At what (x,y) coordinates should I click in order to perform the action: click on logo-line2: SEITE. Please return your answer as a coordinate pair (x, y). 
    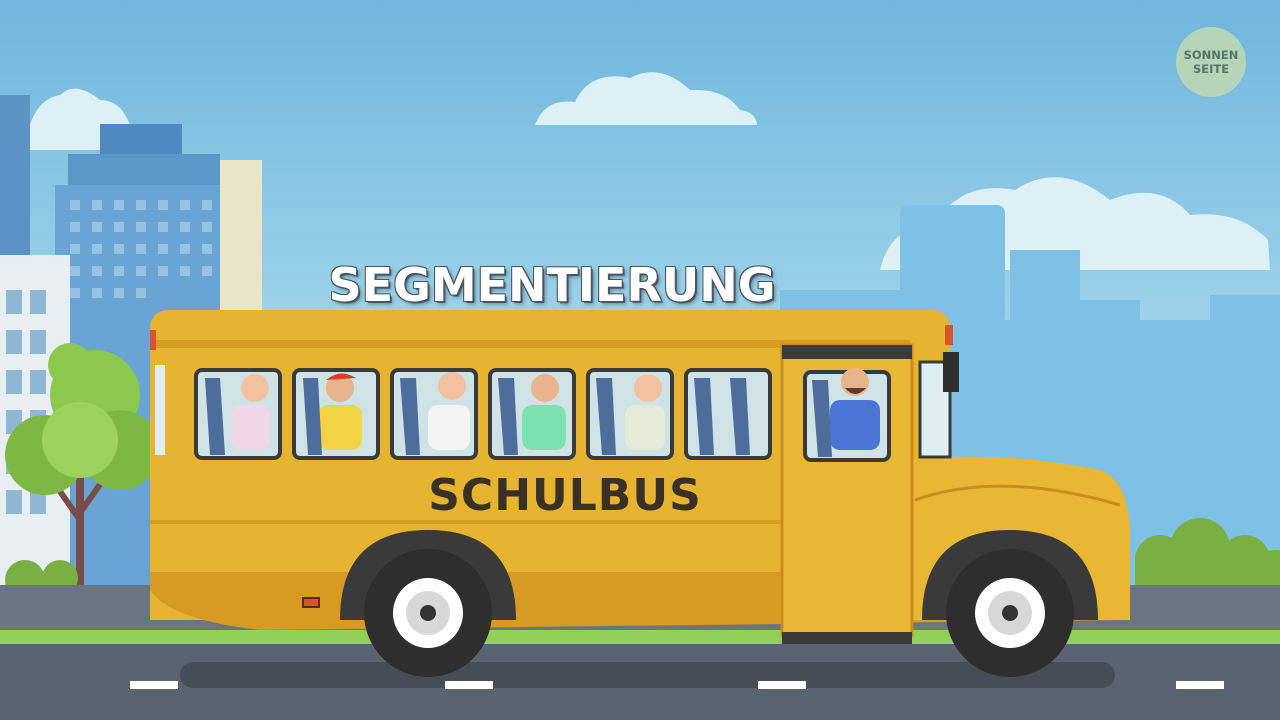
    Looking at the image, I should click on (1211, 69).